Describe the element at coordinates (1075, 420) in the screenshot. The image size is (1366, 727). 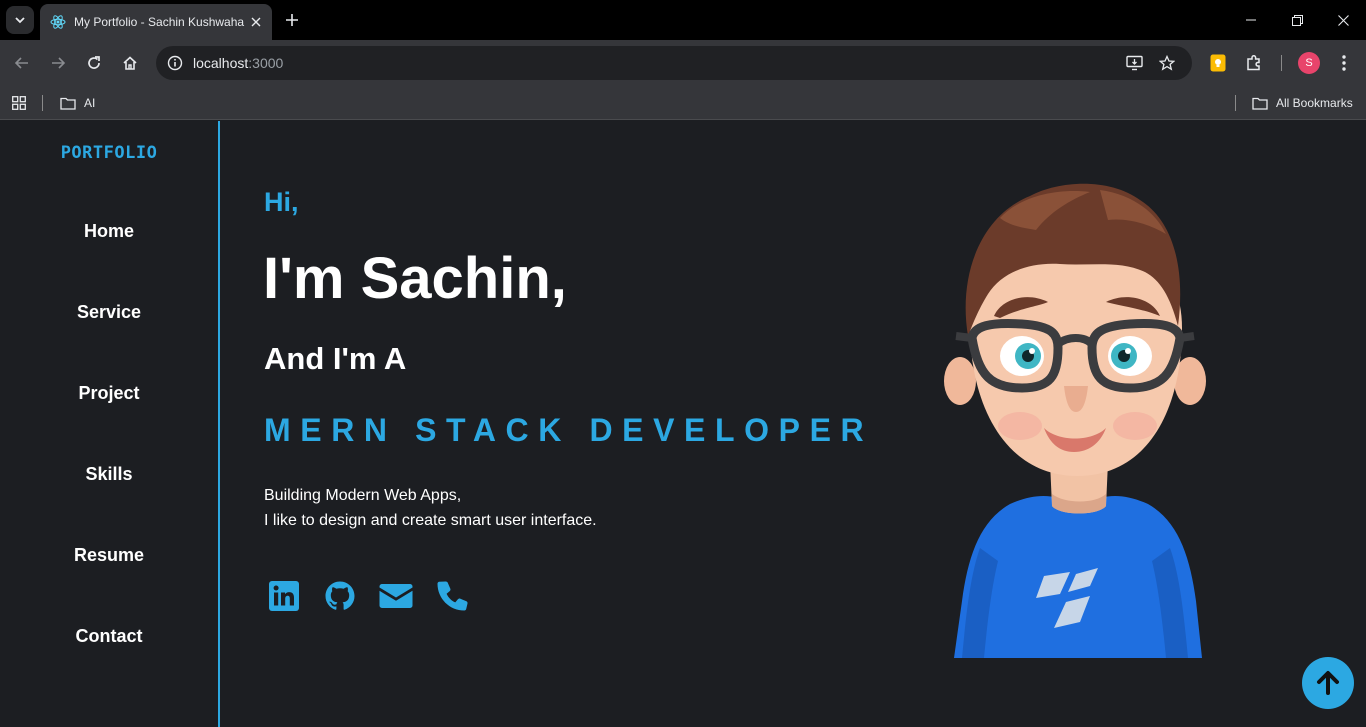
I see `developer-avatar-illustration` at that location.